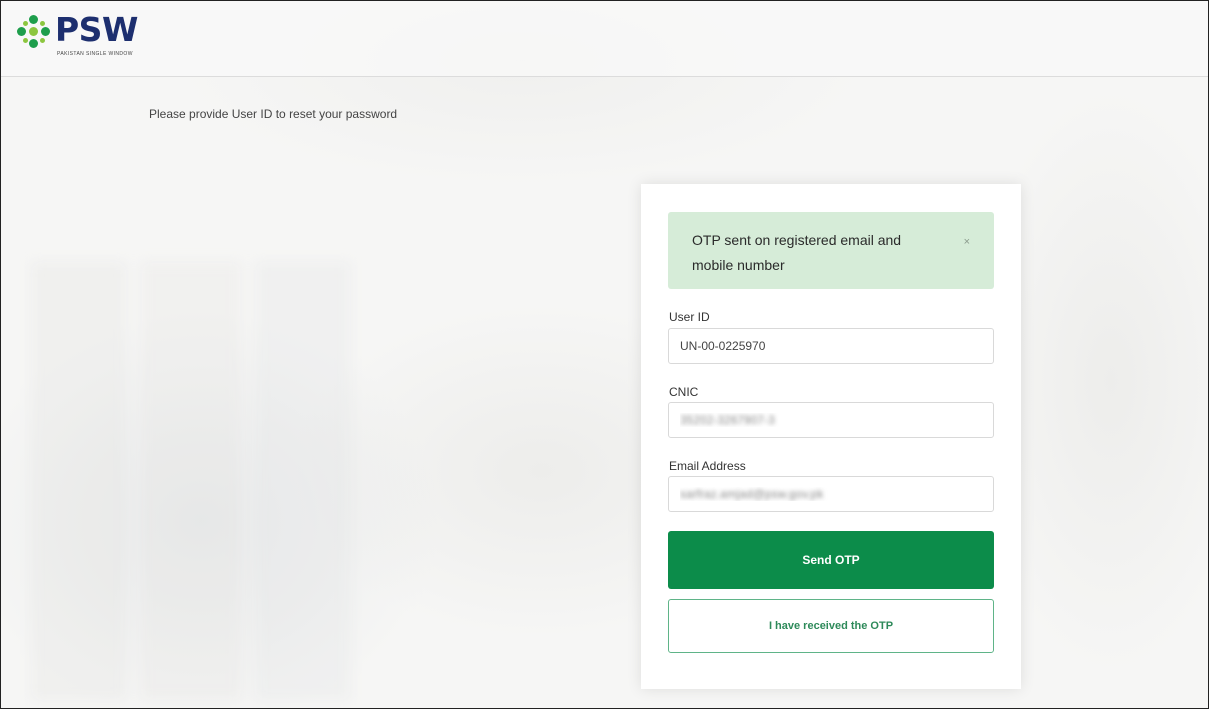 Image resolution: width=1209 pixels, height=709 pixels. I want to click on send-otp-button: Send OTP, so click(831, 560).